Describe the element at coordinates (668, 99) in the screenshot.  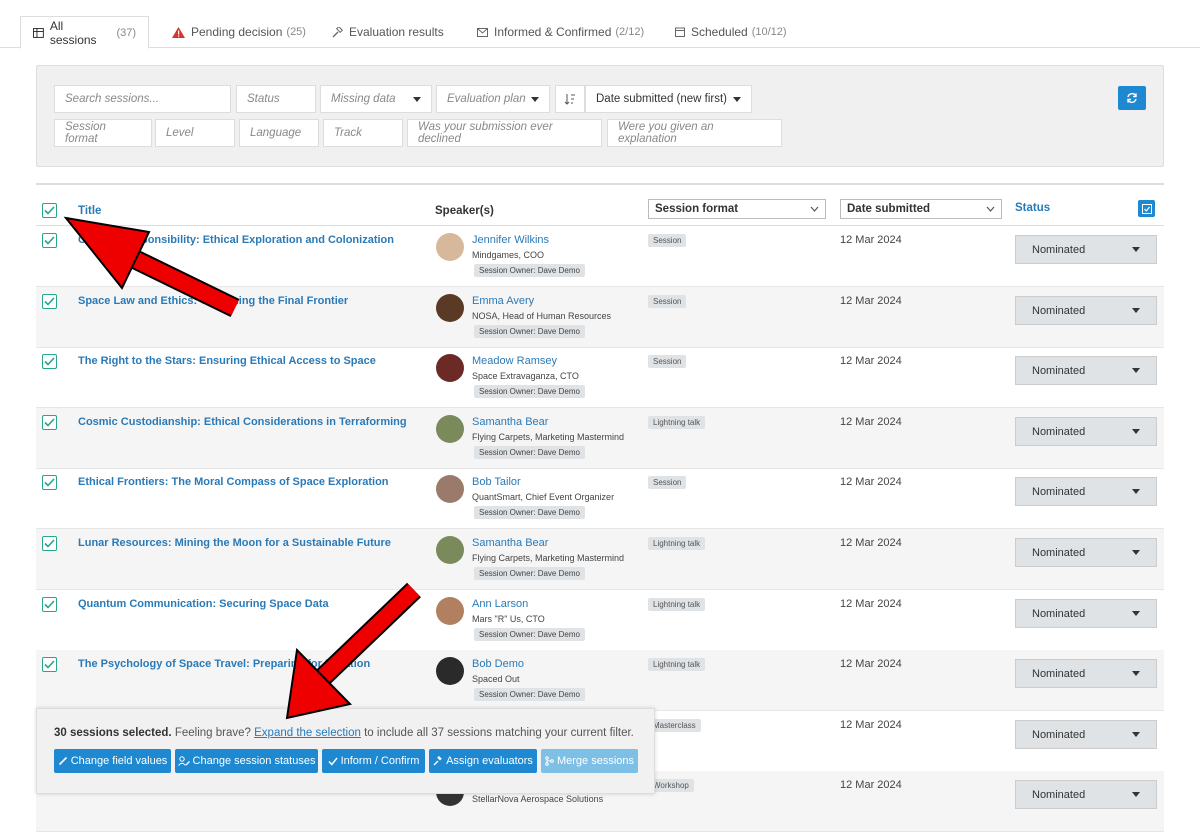
I see `sort-dropdown: Date submitted (new first)` at that location.